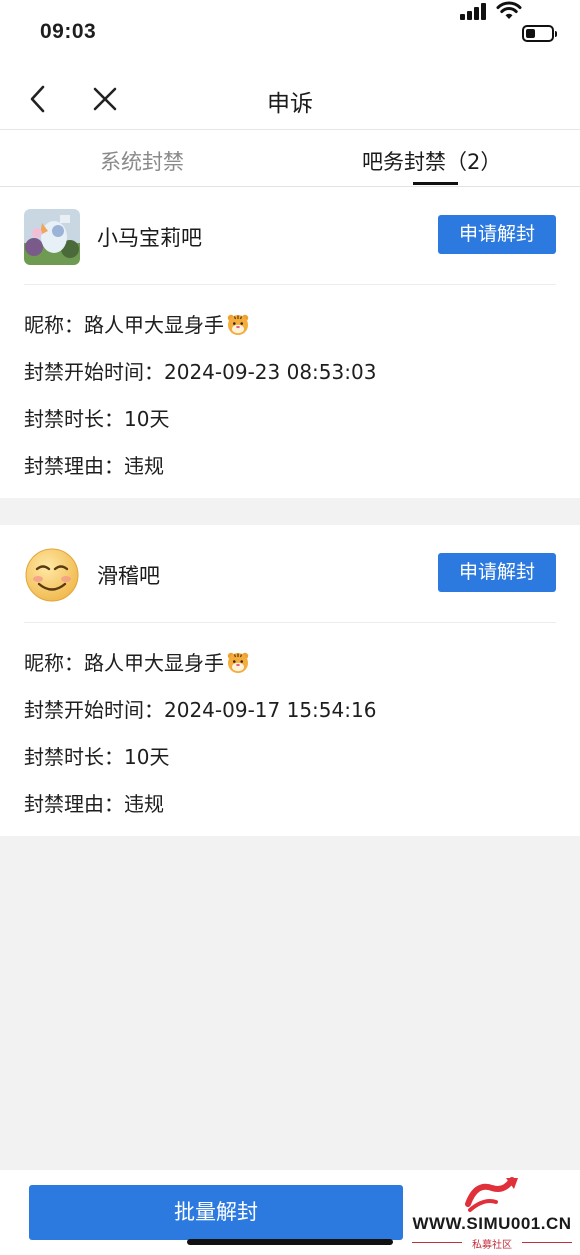 This screenshot has width=580, height=1255. I want to click on nav-bar: 申诉, so click(290, 100).